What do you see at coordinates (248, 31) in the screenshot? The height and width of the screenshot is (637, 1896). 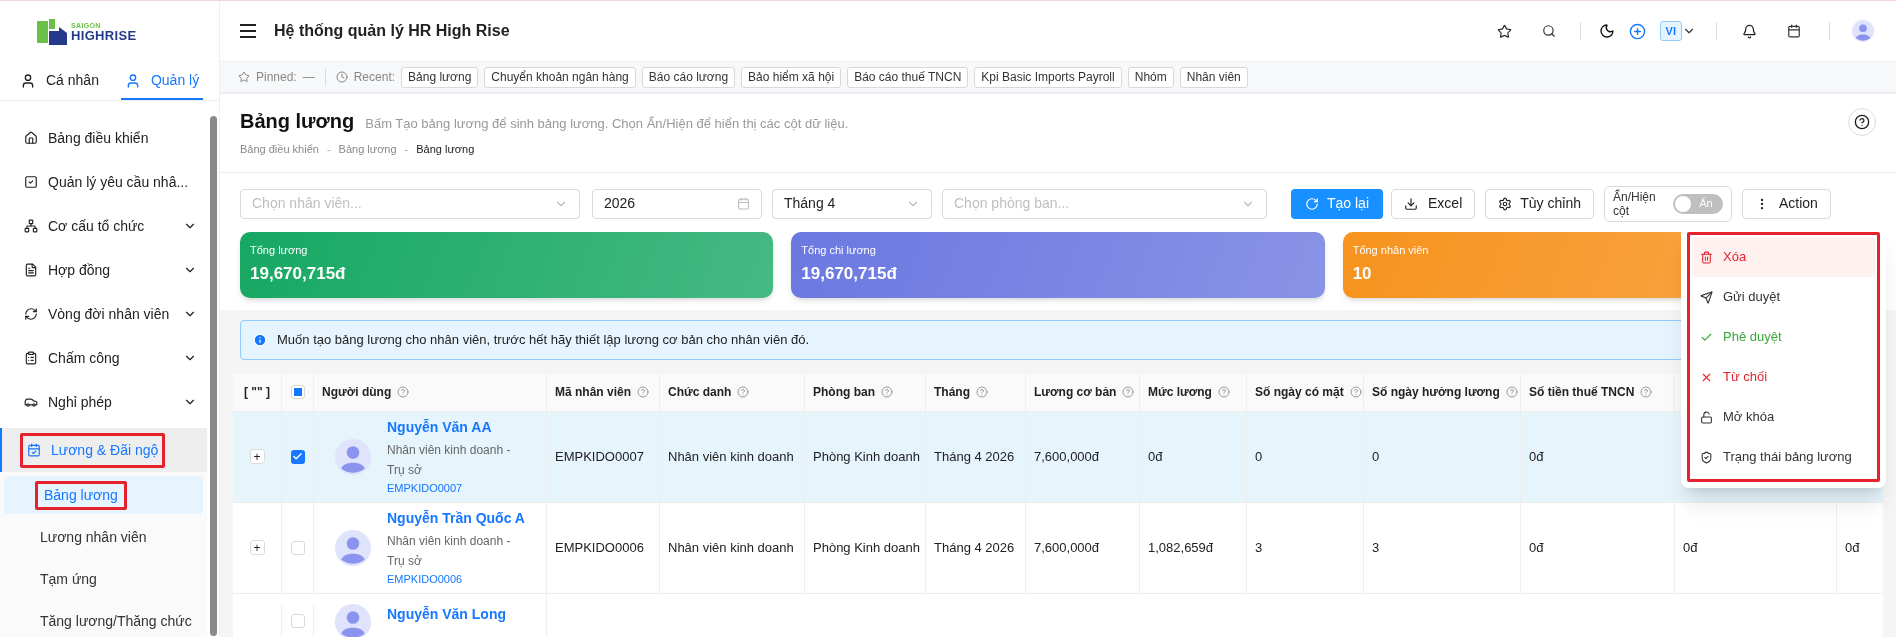 I see `menu-icon` at bounding box center [248, 31].